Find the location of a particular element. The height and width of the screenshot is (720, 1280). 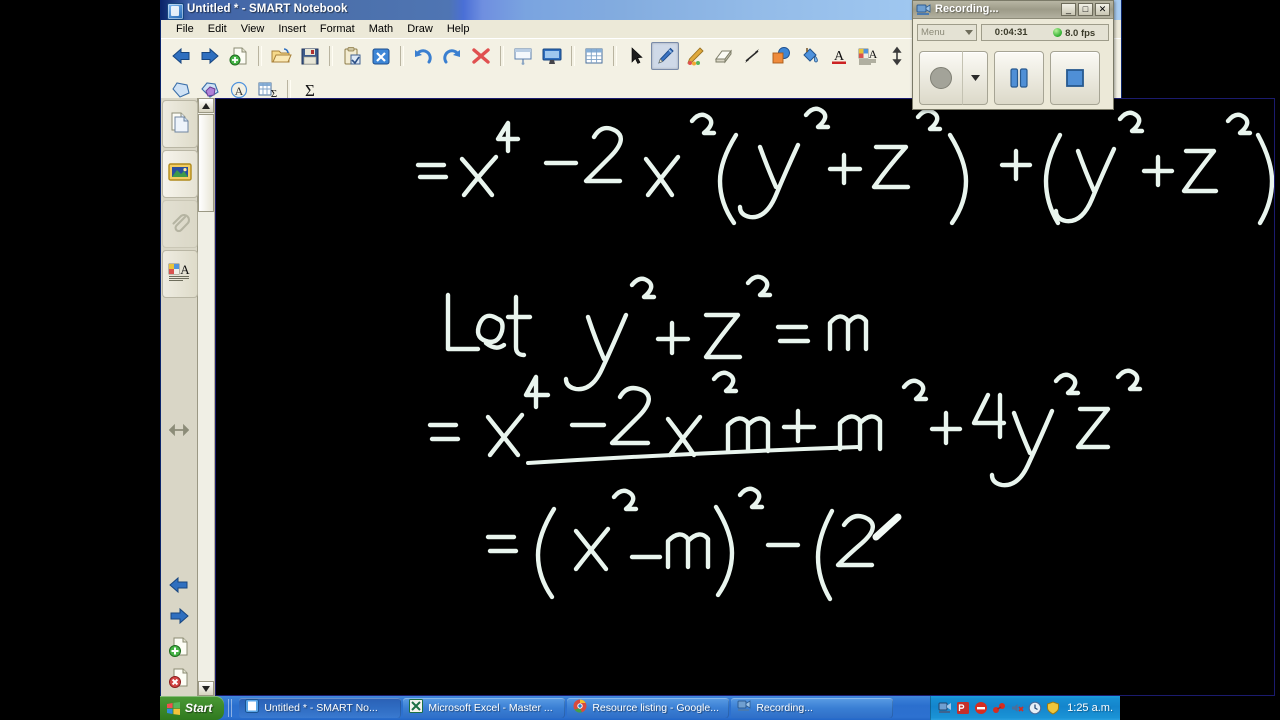

save-icon is located at coordinates (310, 56).